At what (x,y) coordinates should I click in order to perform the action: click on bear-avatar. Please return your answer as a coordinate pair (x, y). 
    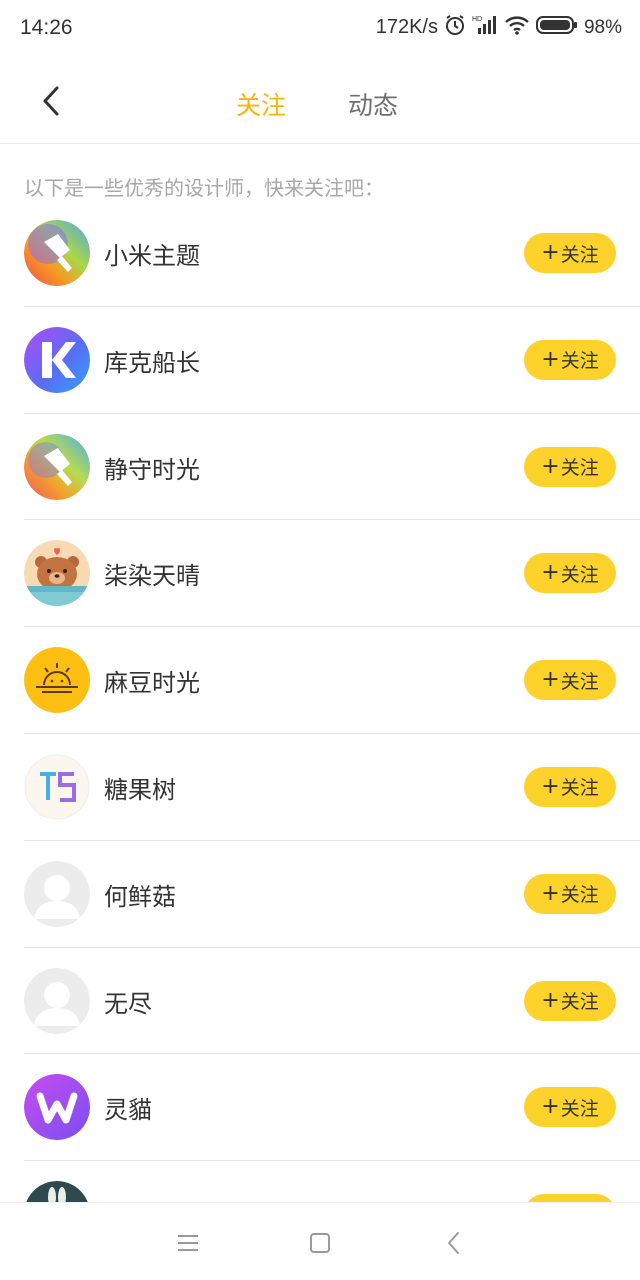
    Looking at the image, I should click on (57, 573).